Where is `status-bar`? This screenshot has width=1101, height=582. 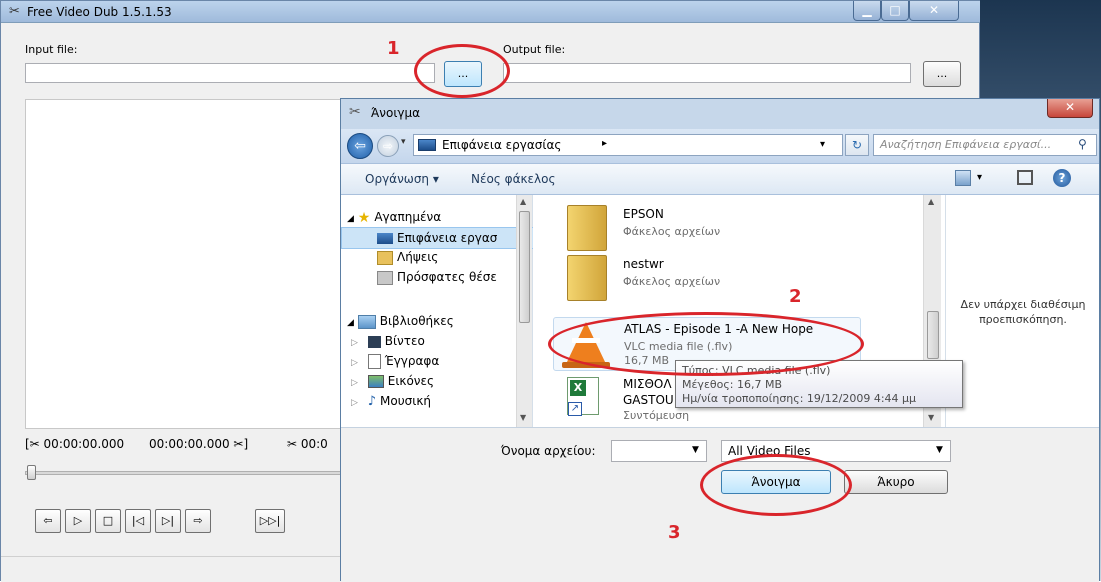
status-bar is located at coordinates (171, 569).